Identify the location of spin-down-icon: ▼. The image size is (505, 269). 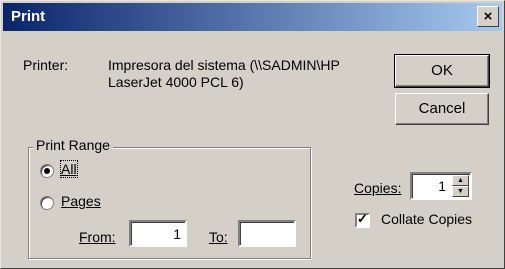
(460, 191).